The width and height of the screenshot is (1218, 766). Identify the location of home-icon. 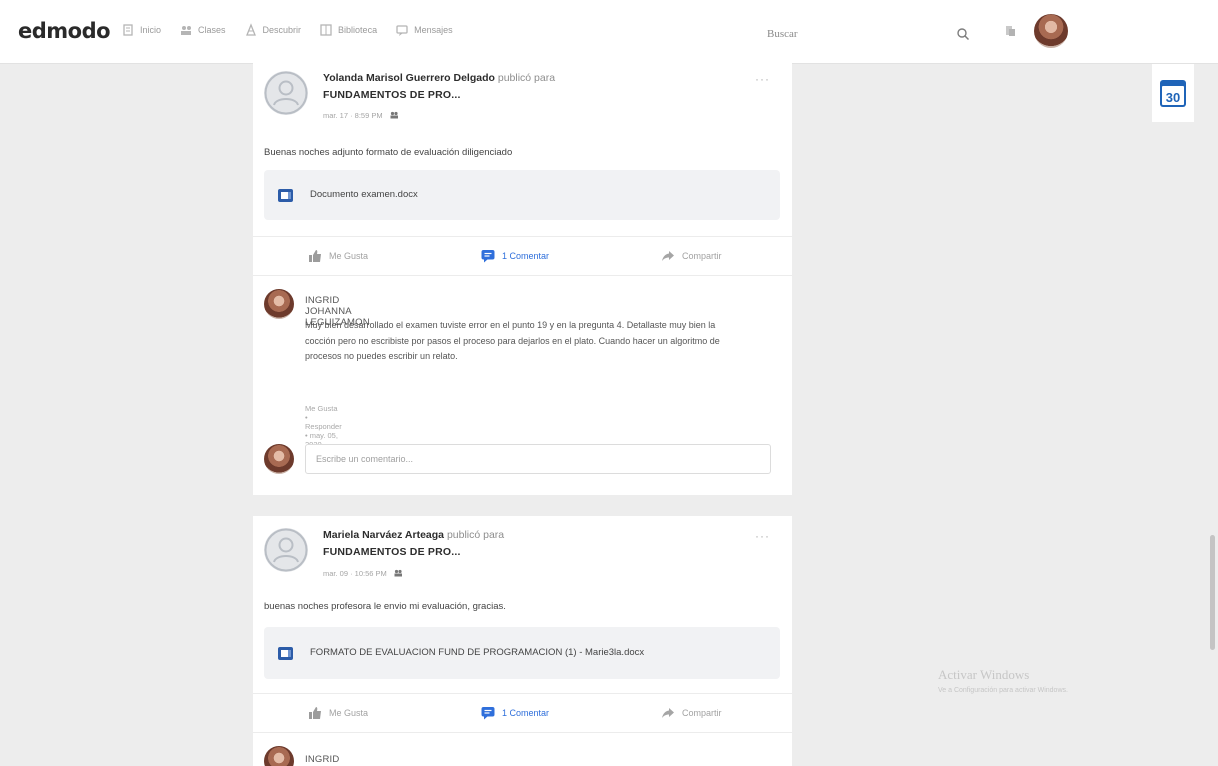
(128, 30).